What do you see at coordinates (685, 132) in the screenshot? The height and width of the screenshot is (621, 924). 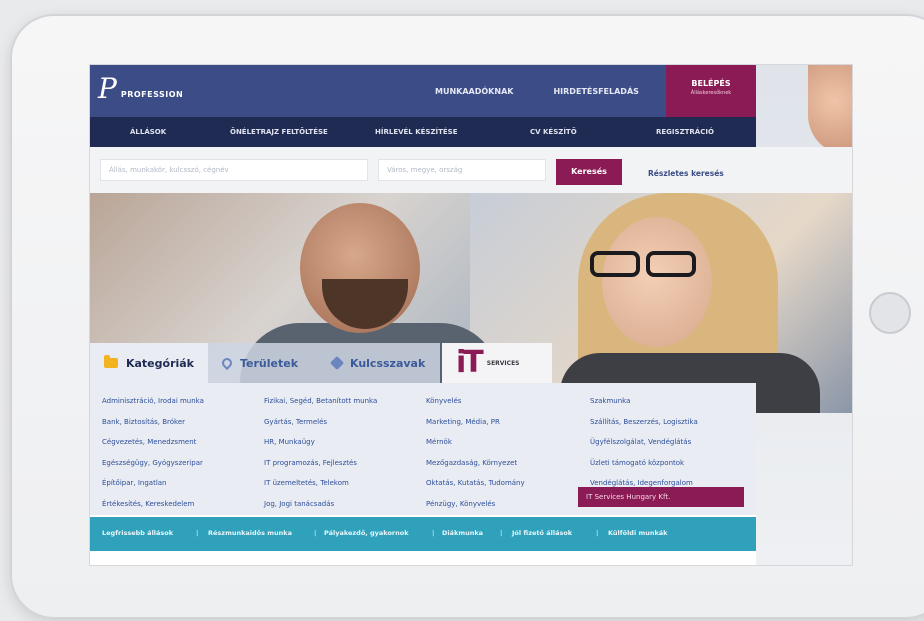 I see `subnav-register: REGISZTRÁCIÓ` at bounding box center [685, 132].